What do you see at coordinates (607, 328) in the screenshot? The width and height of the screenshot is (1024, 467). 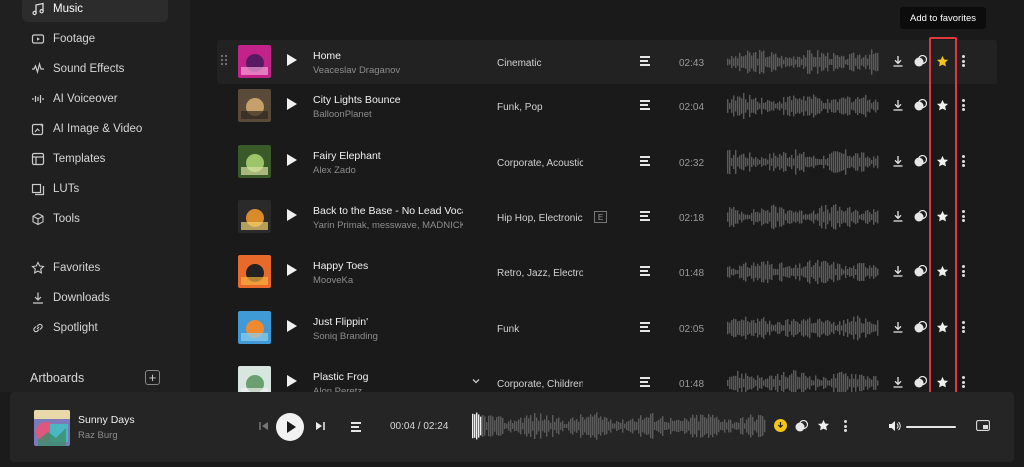 I see `track-row: Just Flippin' Soniq Branding Funk 02:05` at bounding box center [607, 328].